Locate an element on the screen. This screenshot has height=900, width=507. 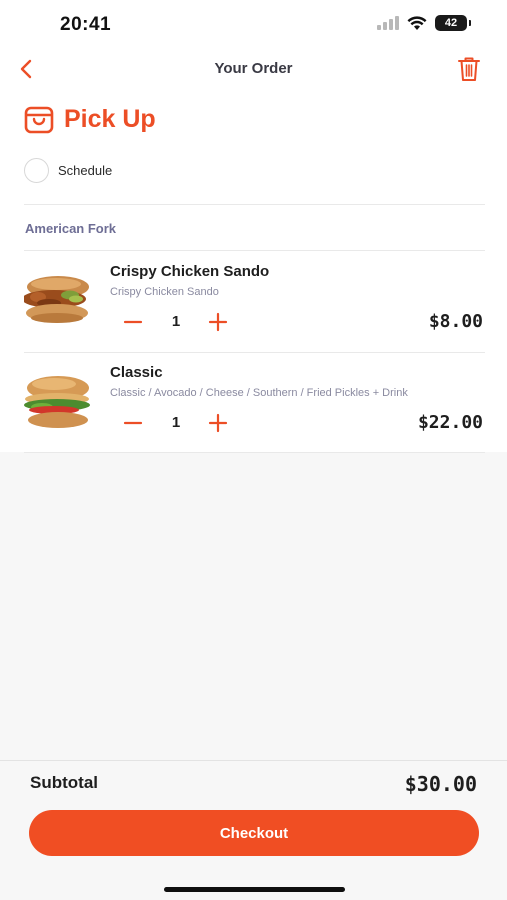
shopping-bag-icon is located at coordinates (39, 119).